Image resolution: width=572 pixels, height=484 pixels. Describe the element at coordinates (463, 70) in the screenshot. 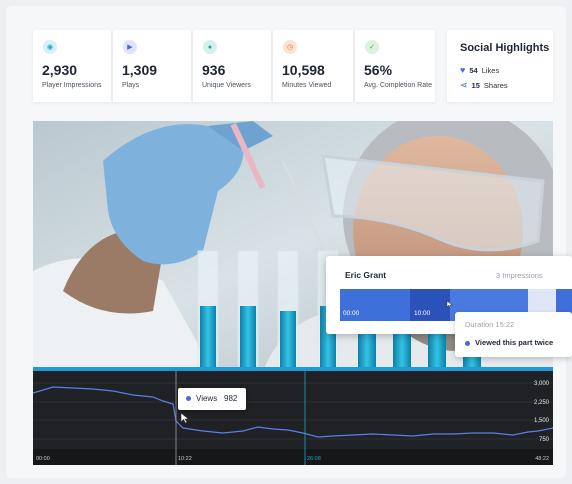

I see `heart-icon: ♥` at that location.